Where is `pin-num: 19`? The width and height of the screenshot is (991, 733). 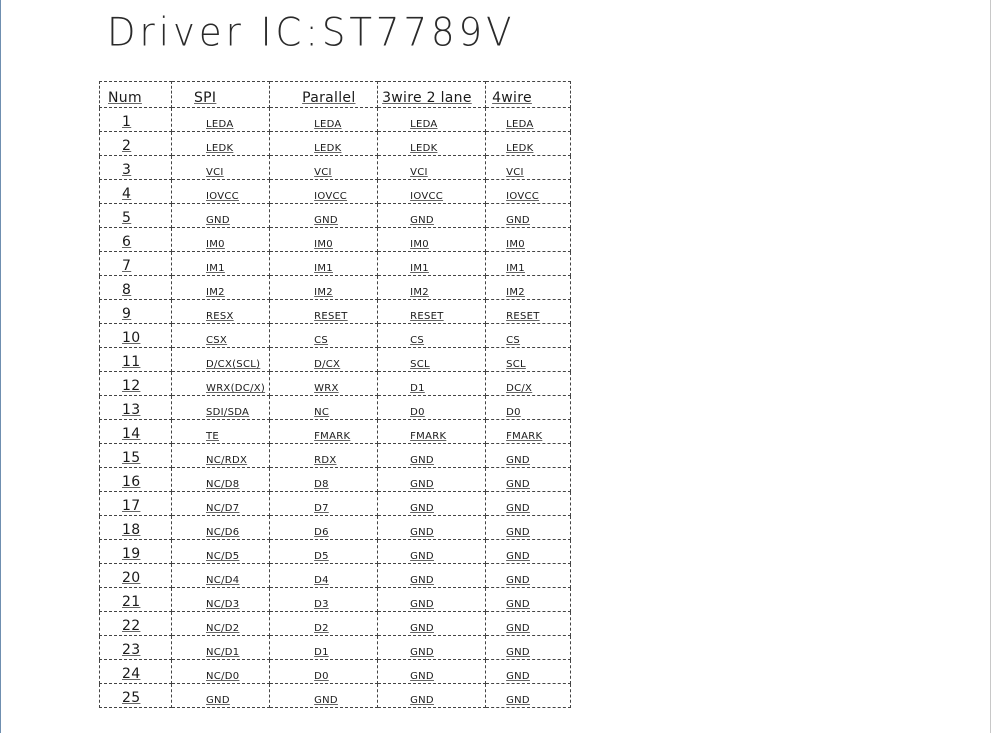 pin-num: 19 is located at coordinates (135, 551).